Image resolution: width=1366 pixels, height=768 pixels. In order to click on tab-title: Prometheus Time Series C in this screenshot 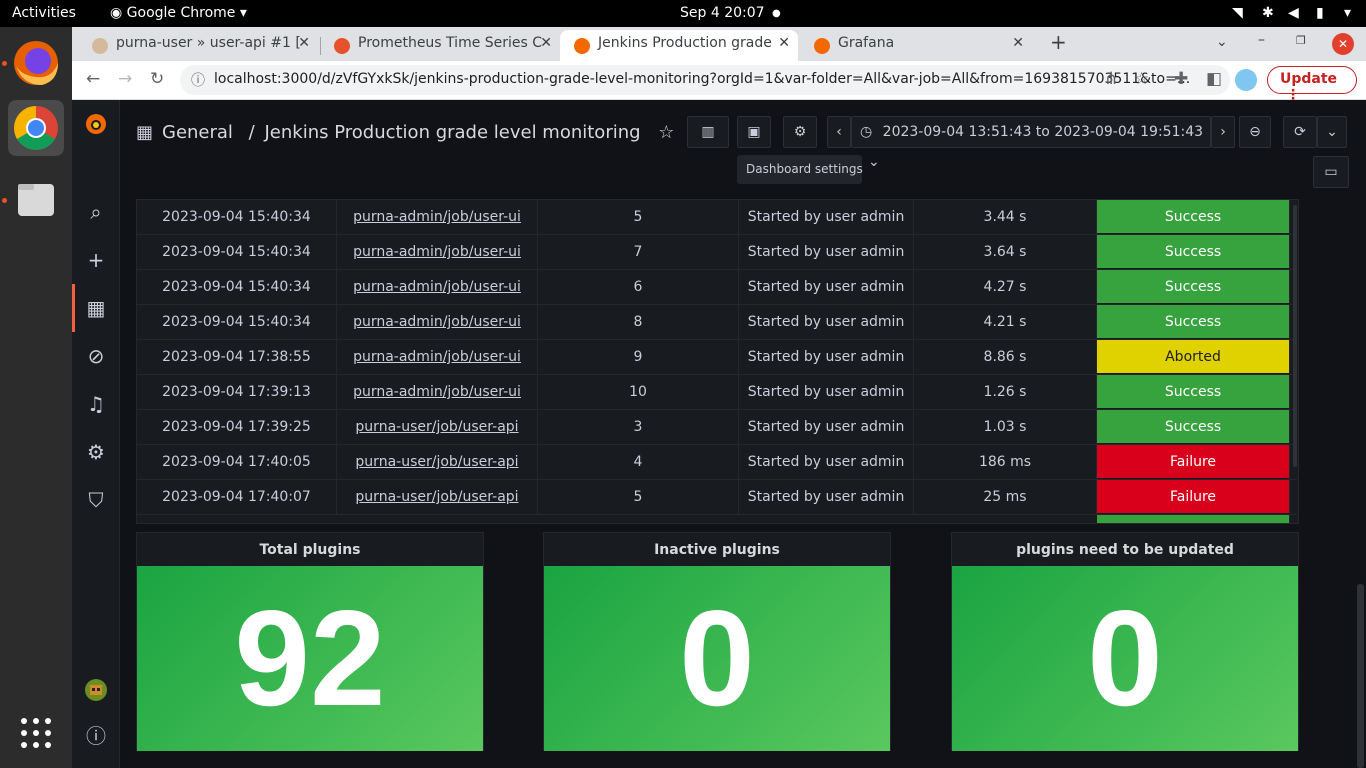, I will do `click(450, 43)`.